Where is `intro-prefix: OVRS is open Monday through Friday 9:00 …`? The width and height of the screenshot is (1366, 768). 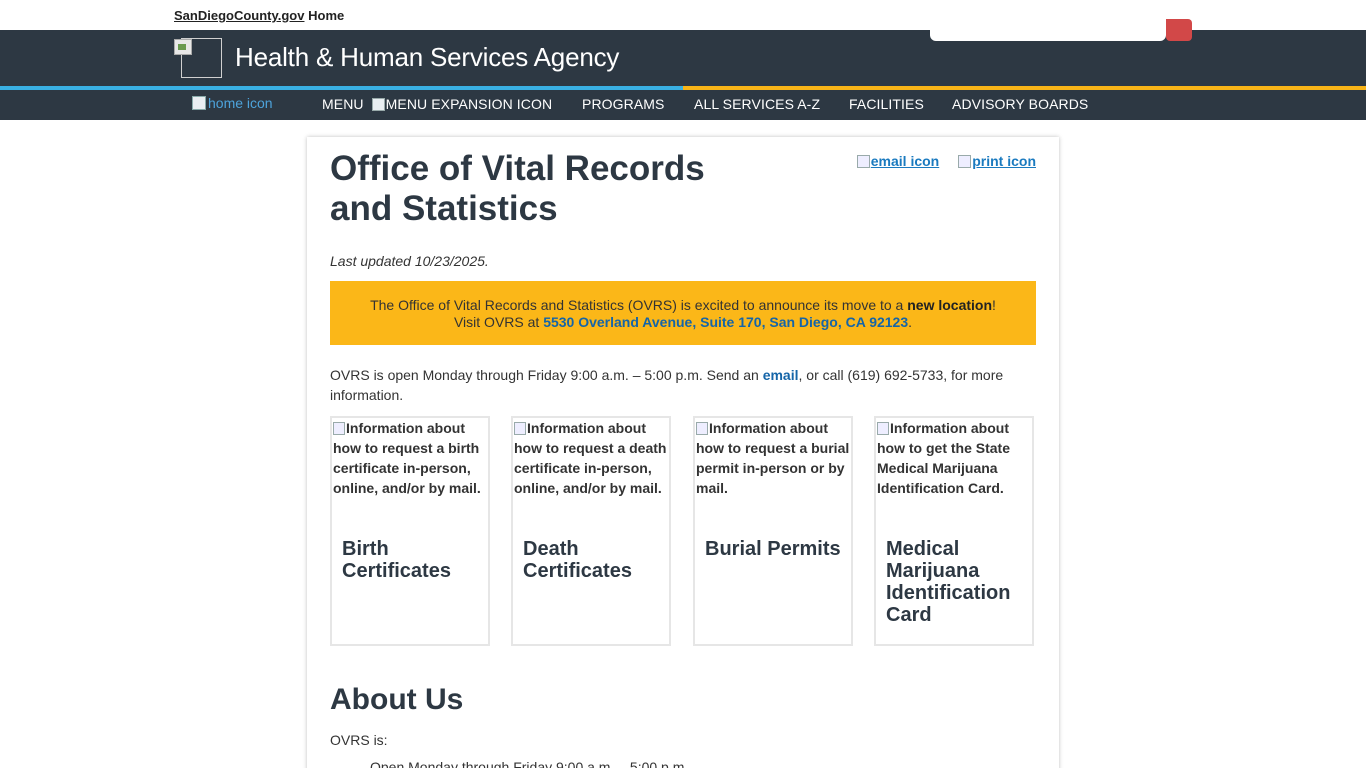 intro-prefix: OVRS is open Monday through Friday 9:00 … is located at coordinates (546, 375).